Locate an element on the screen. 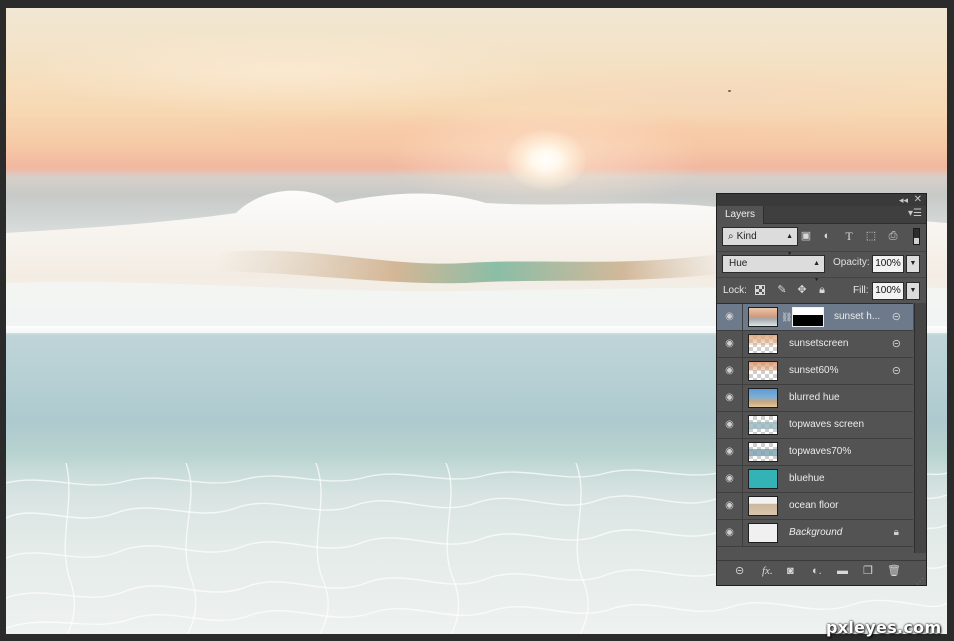  layer-filter-row: ⌕ Kind ▲ ▼ ▣ ◐ T ⬚ ⎙ is located at coordinates (821, 241).